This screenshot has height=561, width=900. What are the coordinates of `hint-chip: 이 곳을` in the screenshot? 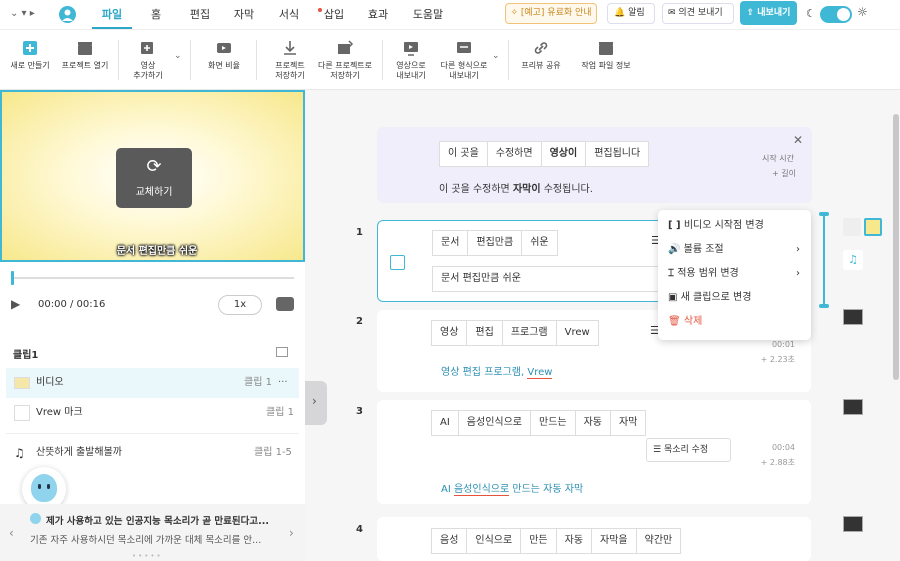 It's located at (463, 154).